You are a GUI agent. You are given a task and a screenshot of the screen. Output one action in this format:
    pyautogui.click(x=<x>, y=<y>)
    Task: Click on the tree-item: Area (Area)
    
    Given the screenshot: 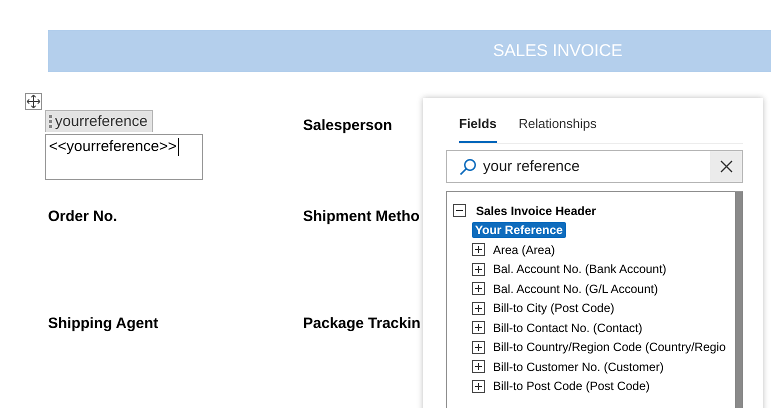 What is the action you would take?
    pyautogui.click(x=524, y=249)
    